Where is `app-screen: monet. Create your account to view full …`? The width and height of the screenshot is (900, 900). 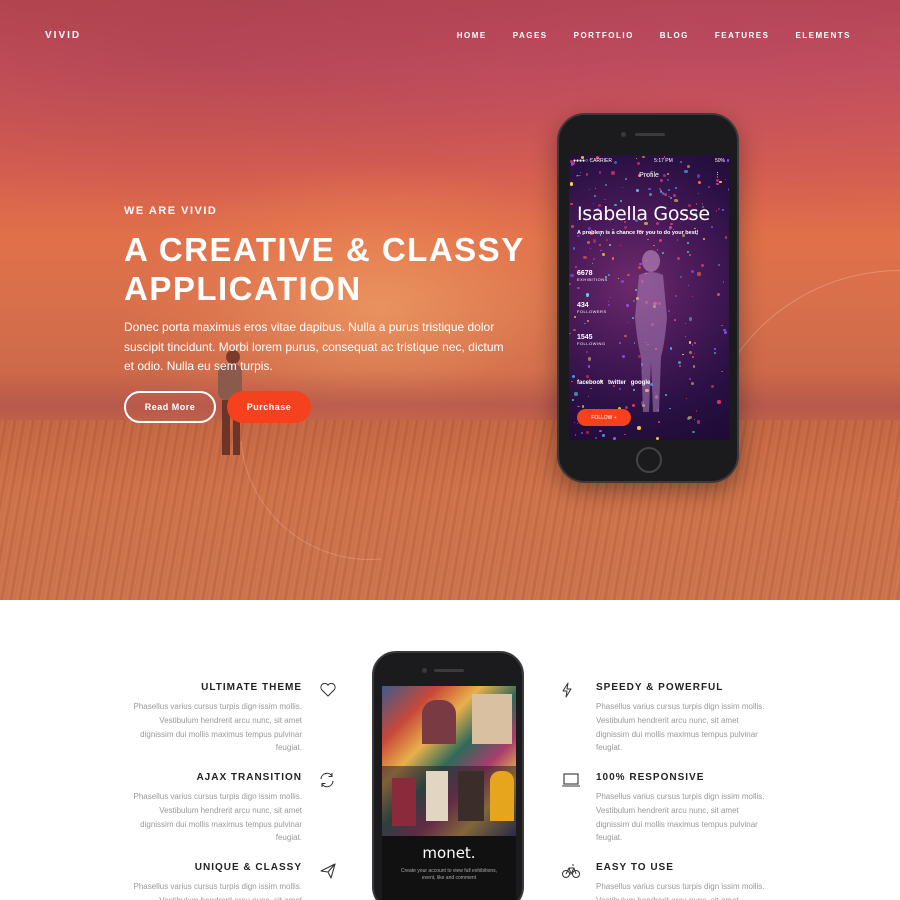 app-screen: monet. Create your account to view full … is located at coordinates (449, 793).